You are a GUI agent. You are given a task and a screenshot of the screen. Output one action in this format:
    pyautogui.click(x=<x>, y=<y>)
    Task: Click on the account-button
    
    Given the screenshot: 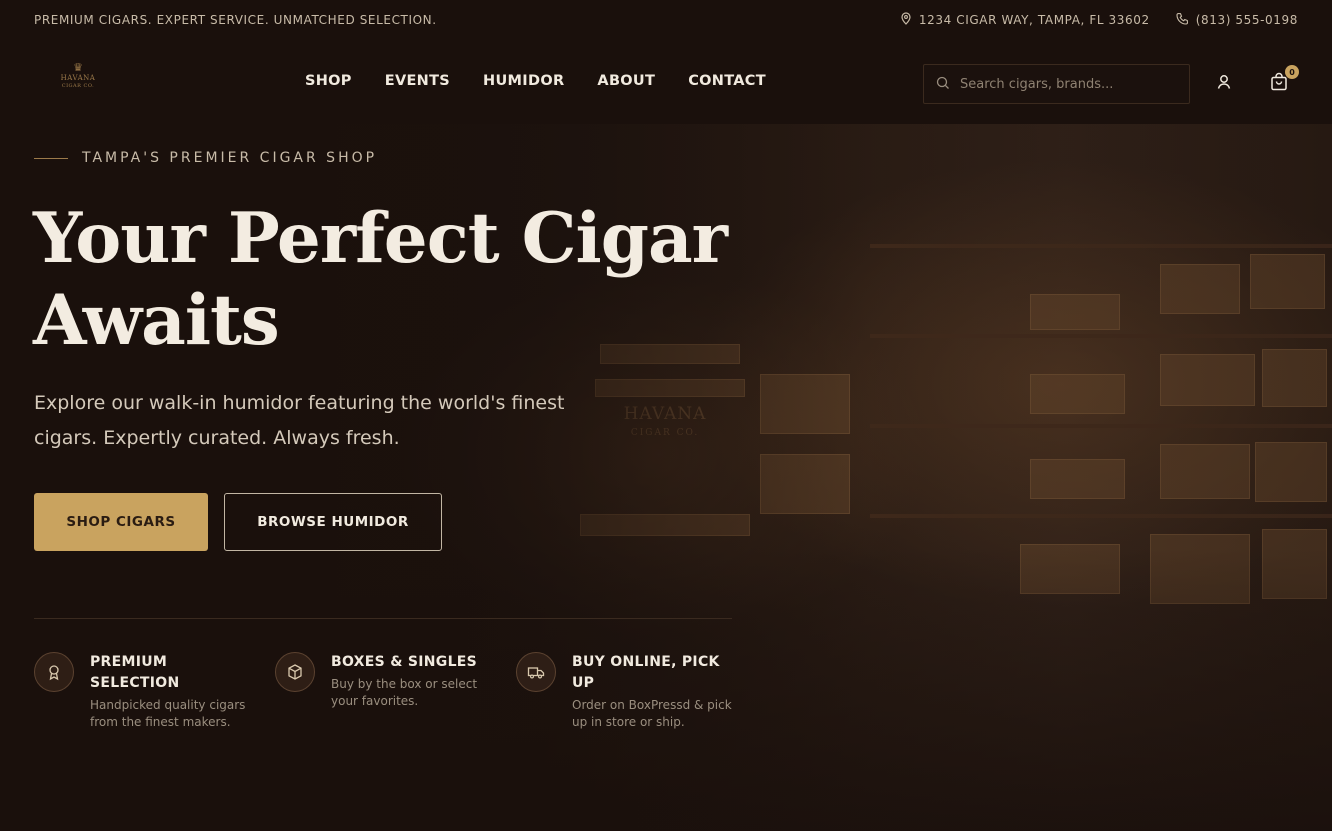 What is the action you would take?
    pyautogui.click(x=1224, y=84)
    